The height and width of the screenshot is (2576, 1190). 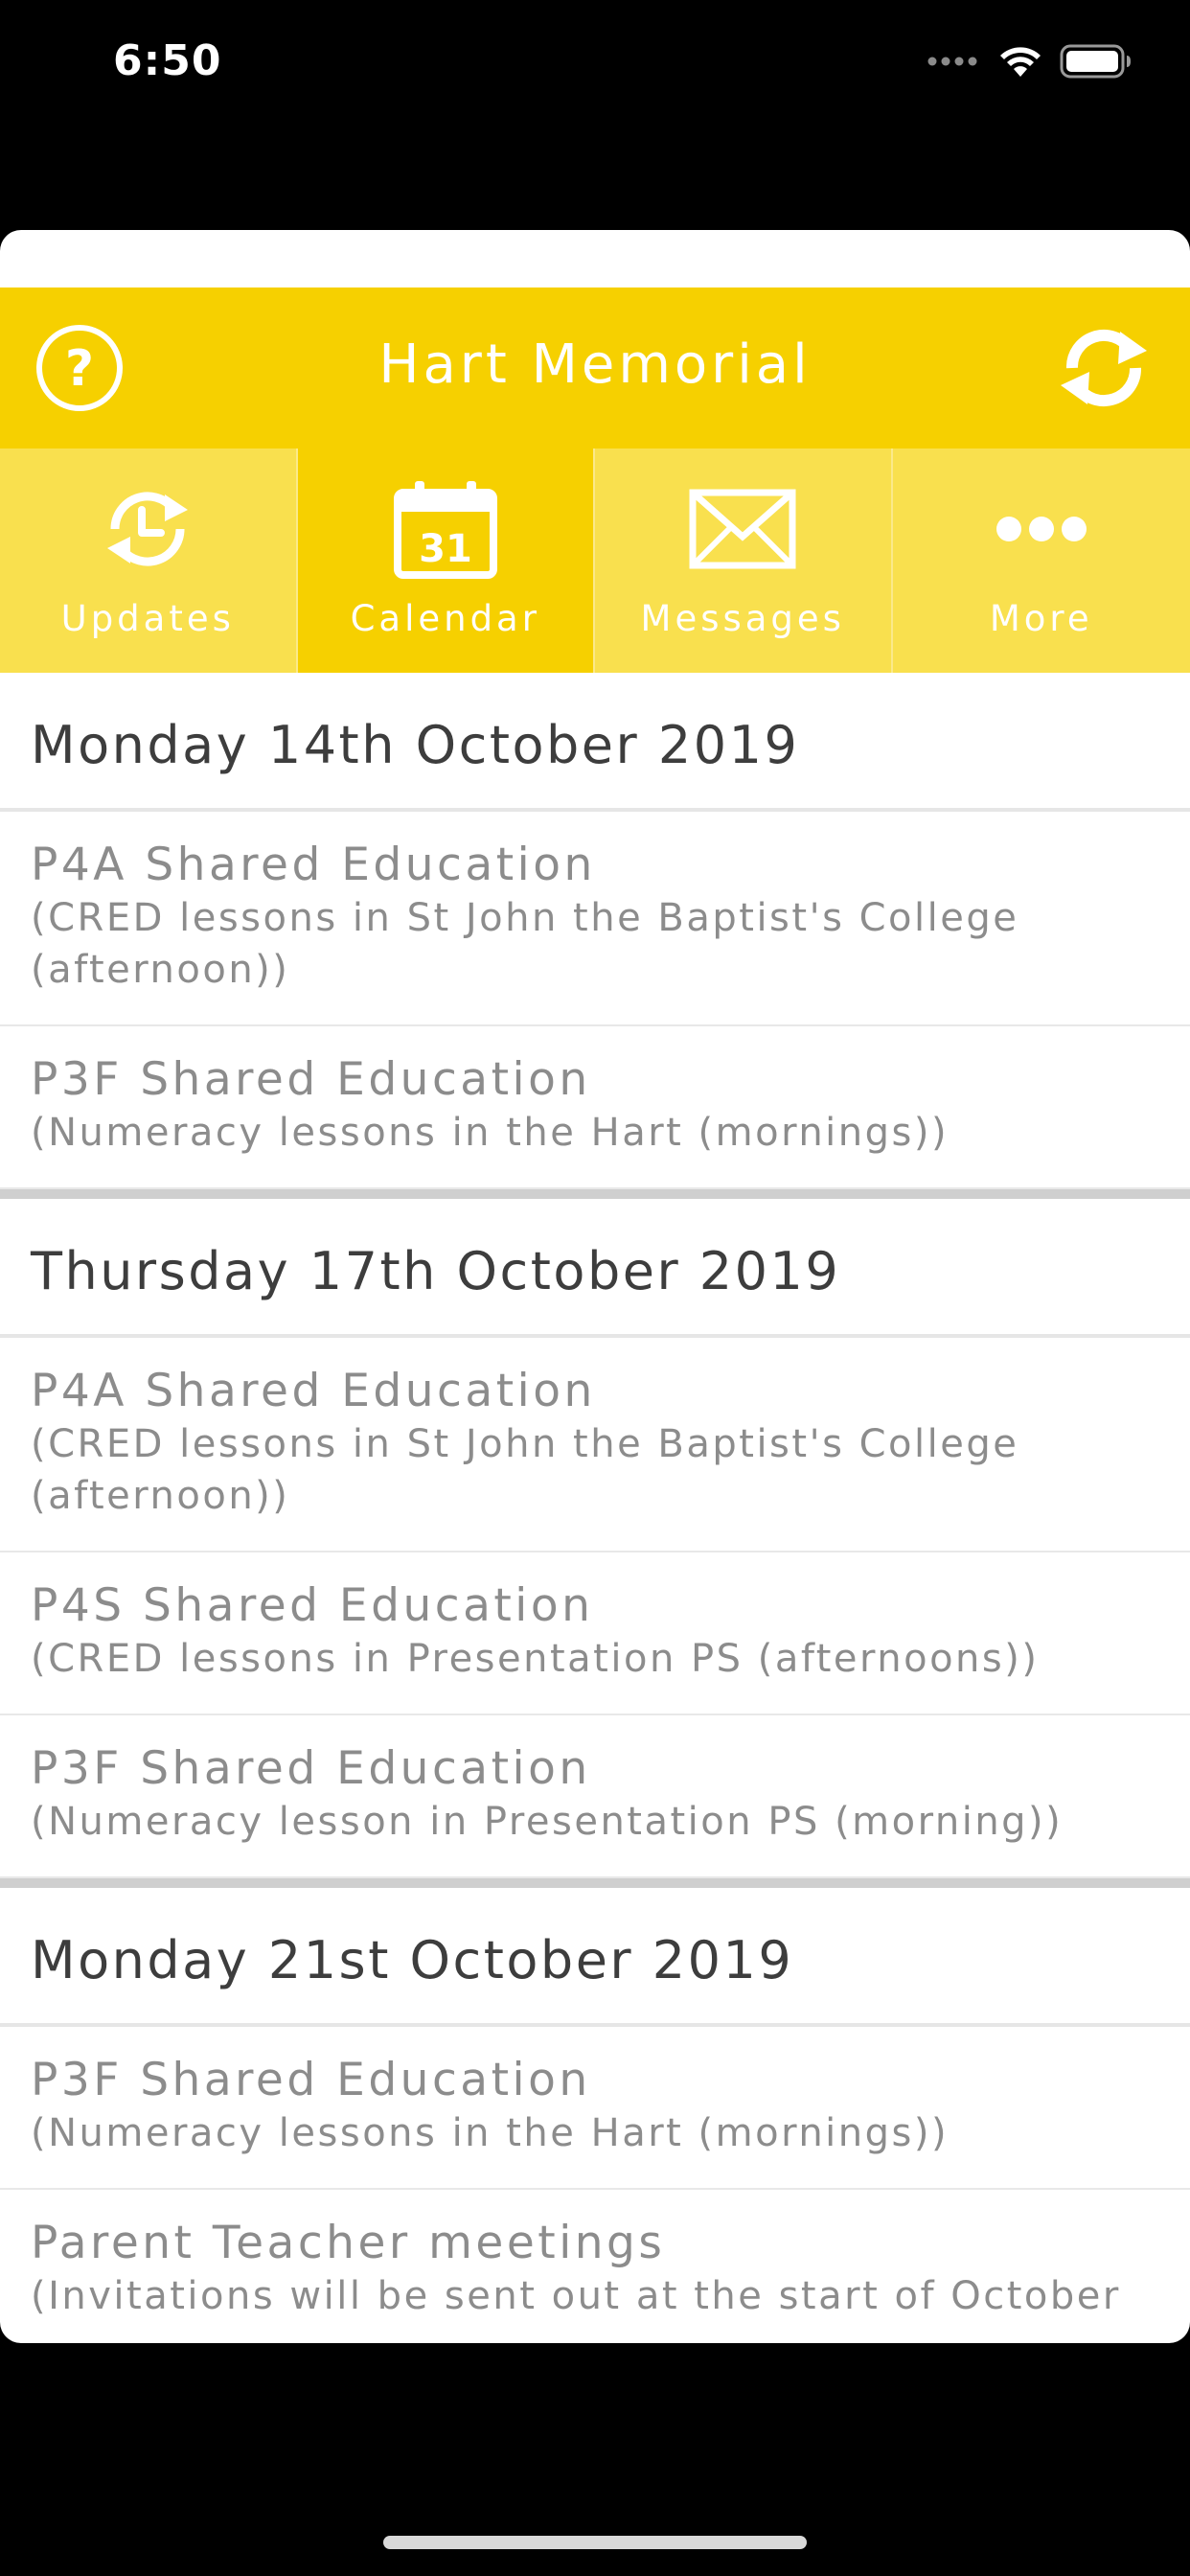 I want to click on calendar-icon: 31, so click(x=445, y=530).